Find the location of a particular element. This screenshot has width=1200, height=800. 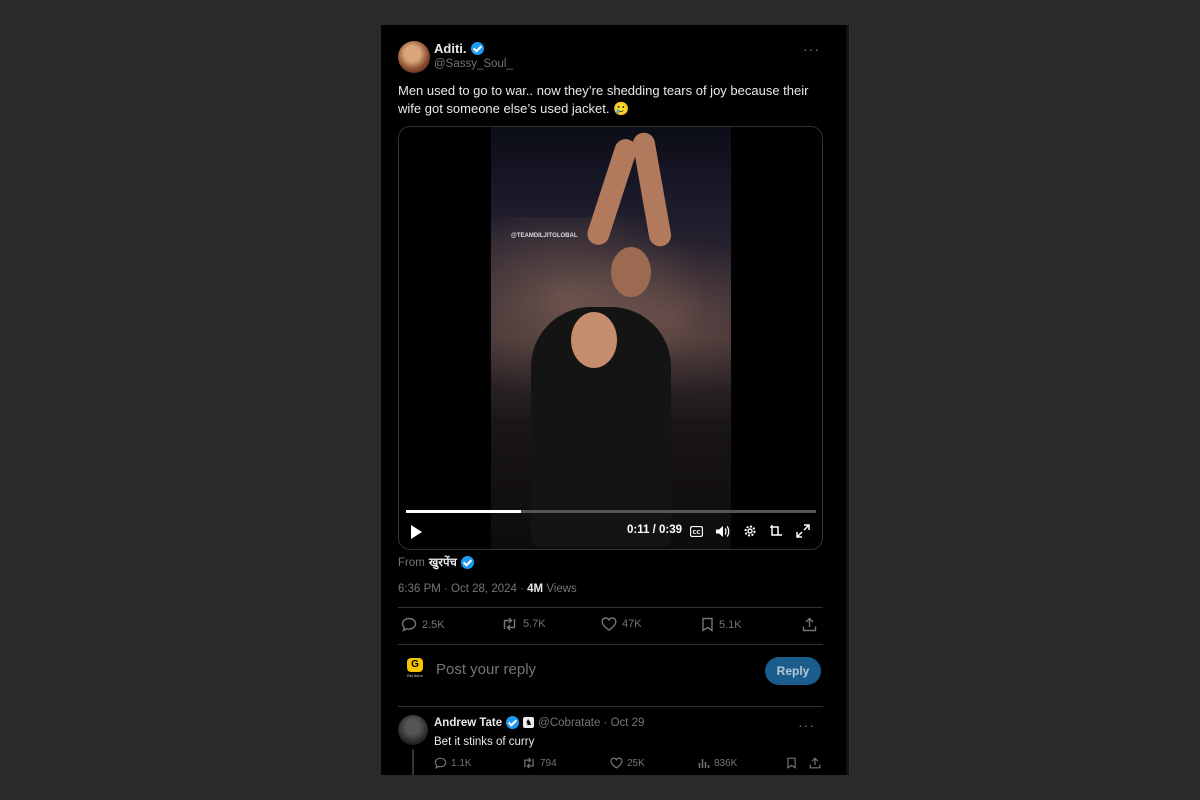

more-options-icon: ··· is located at coordinates (811, 49).